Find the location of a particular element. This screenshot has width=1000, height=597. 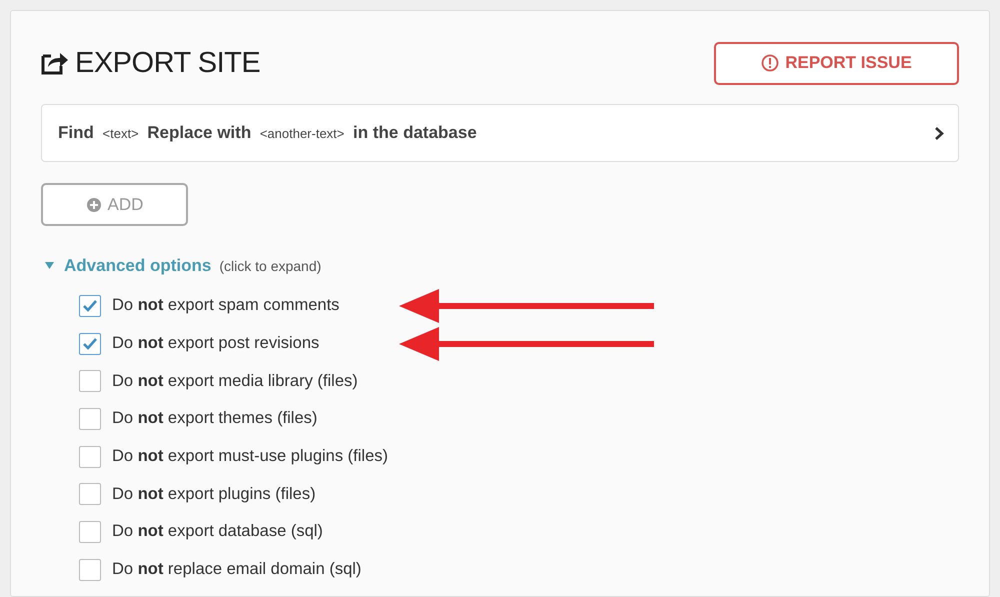

add-button: ADD is located at coordinates (114, 204).